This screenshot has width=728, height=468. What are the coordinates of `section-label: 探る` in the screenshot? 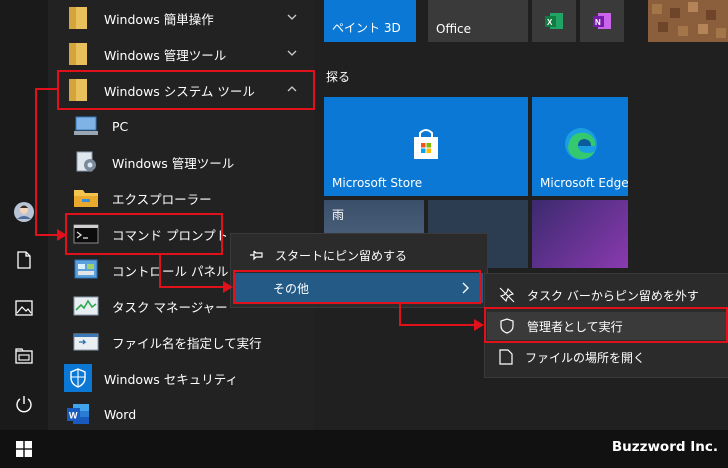 It's located at (338, 77).